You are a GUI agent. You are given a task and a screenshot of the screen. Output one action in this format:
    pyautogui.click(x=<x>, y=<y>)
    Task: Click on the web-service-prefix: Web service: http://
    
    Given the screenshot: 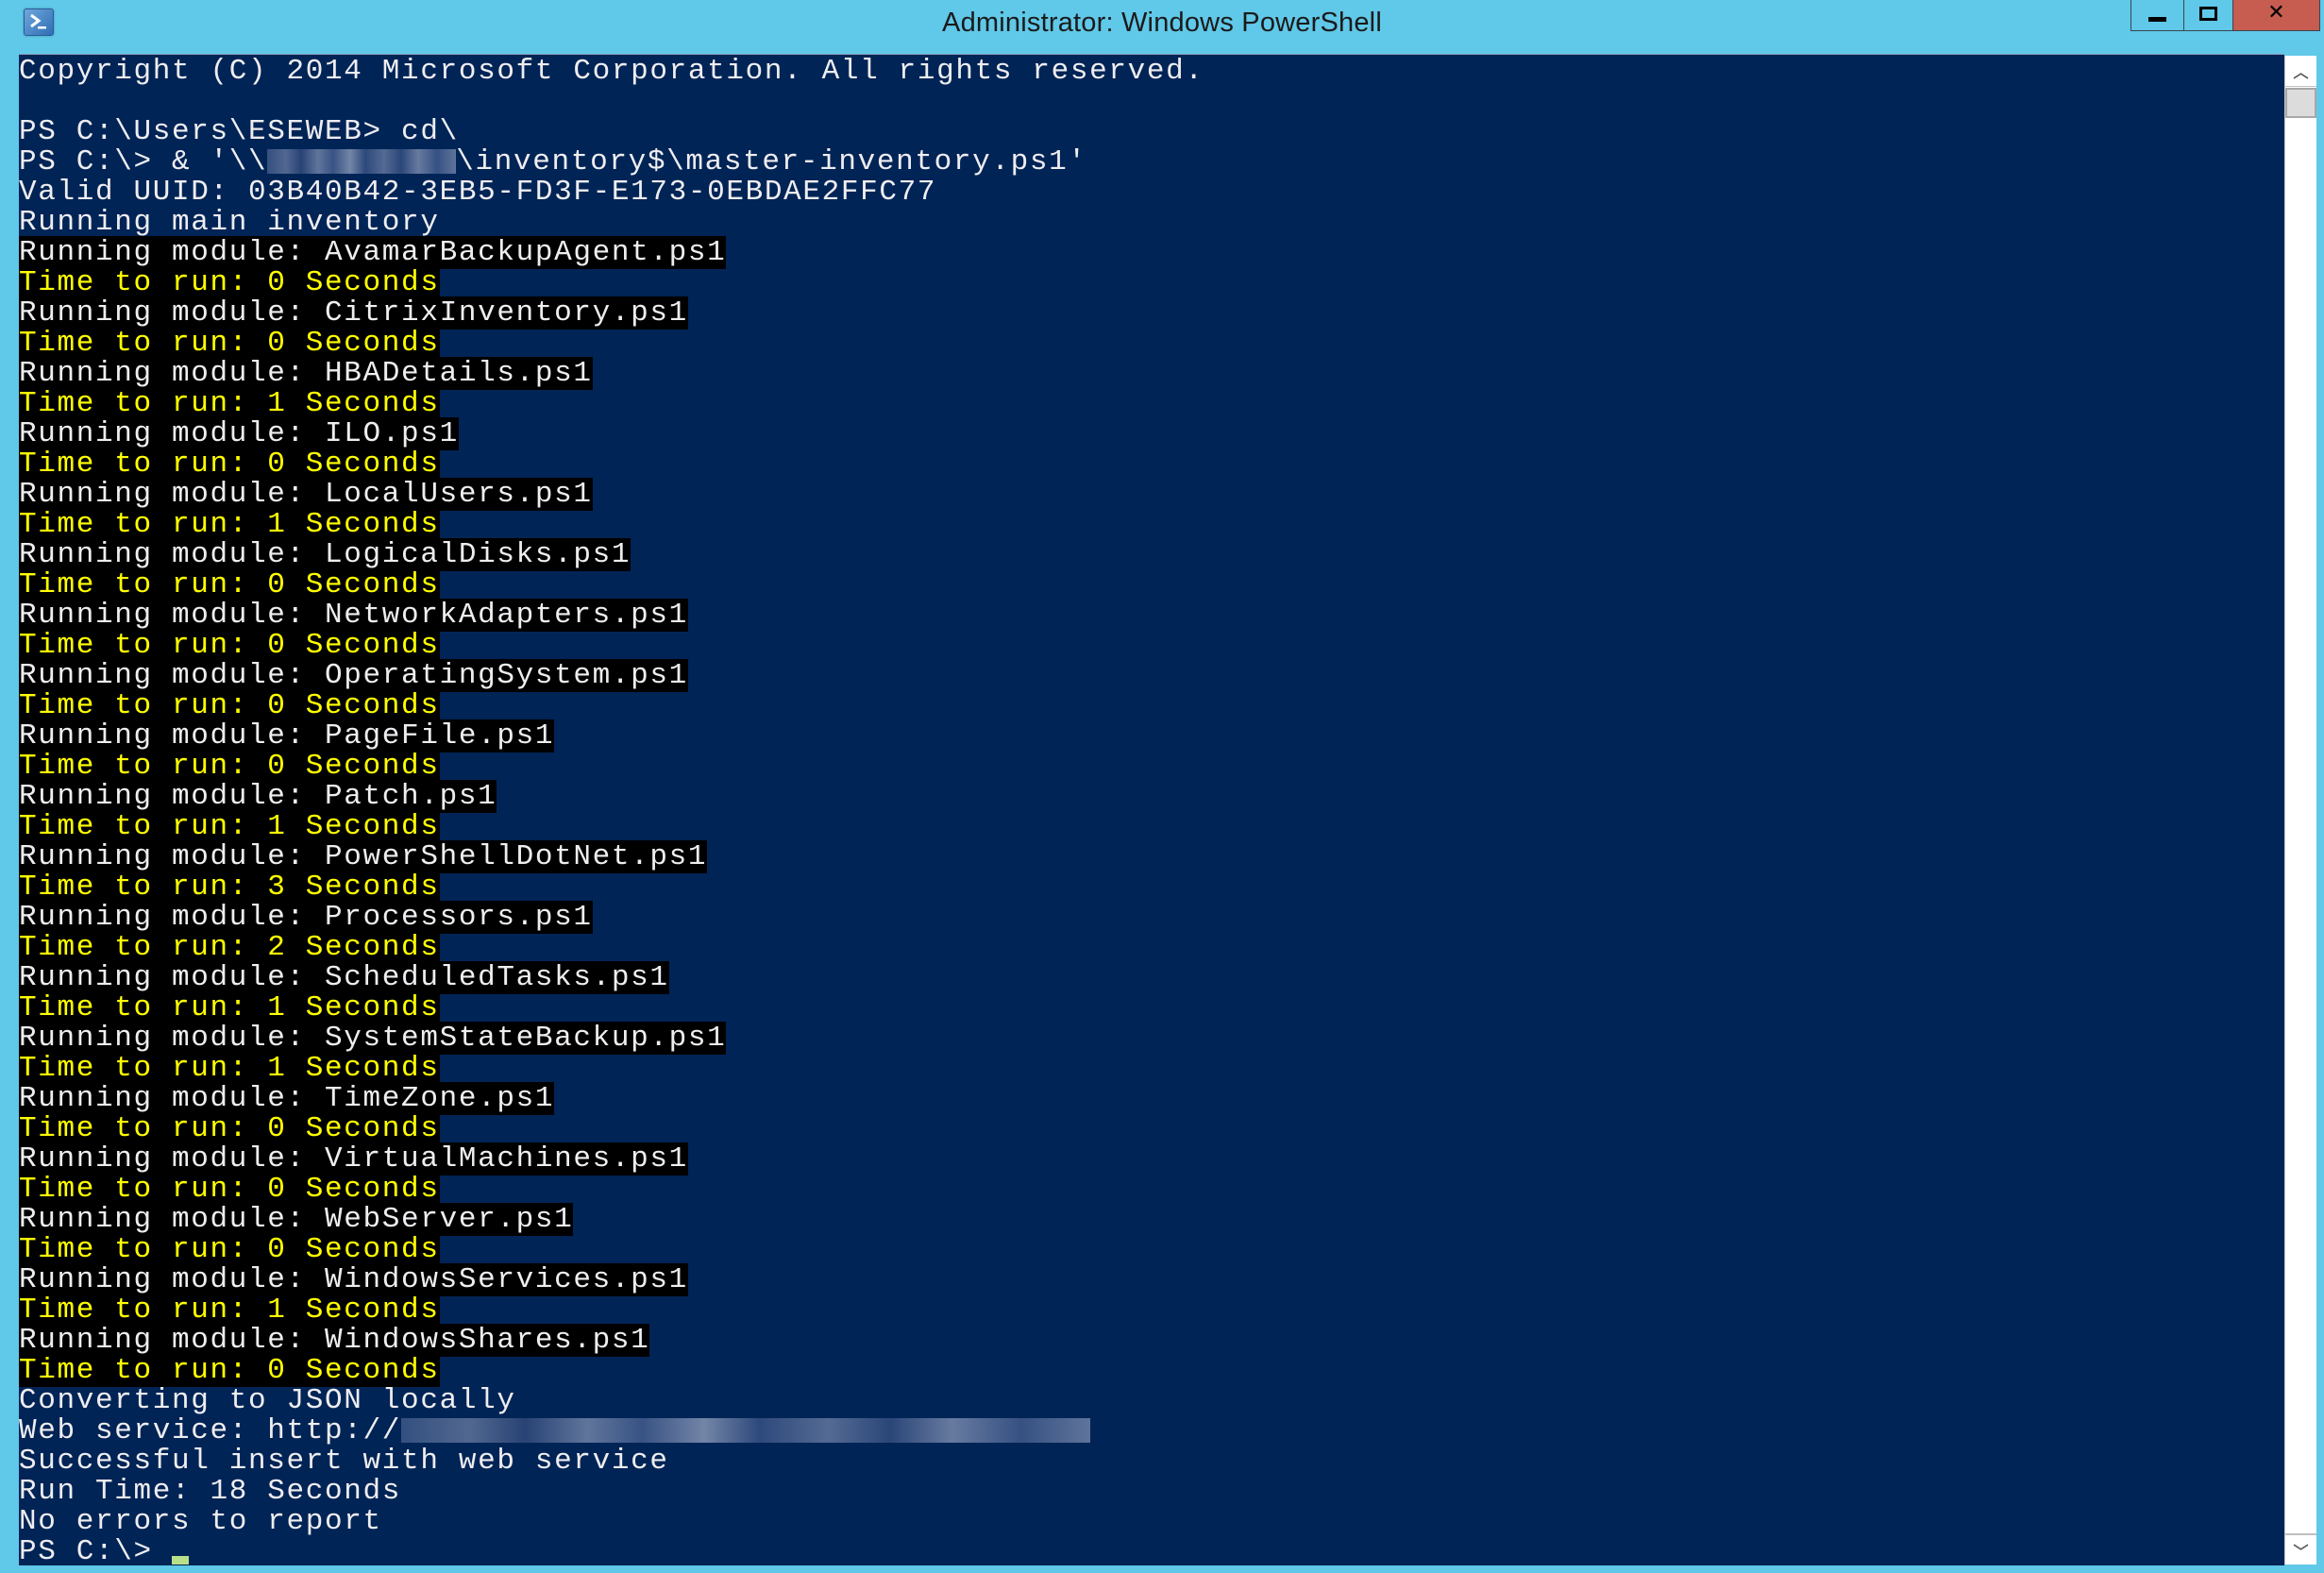 What is the action you would take?
    pyautogui.click(x=210, y=1430)
    